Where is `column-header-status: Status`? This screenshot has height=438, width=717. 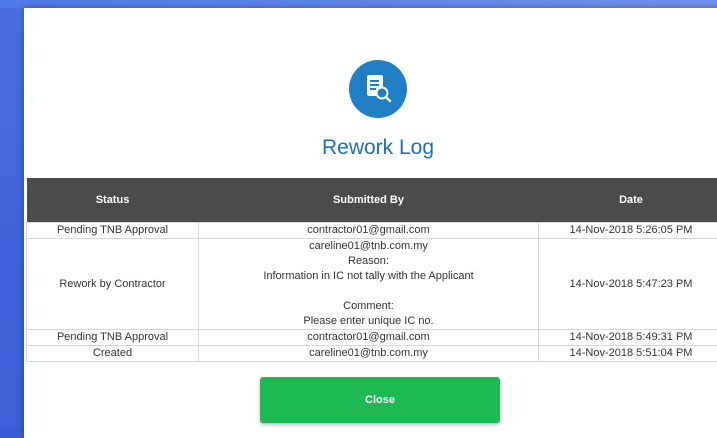 column-header-status: Status is located at coordinates (113, 200).